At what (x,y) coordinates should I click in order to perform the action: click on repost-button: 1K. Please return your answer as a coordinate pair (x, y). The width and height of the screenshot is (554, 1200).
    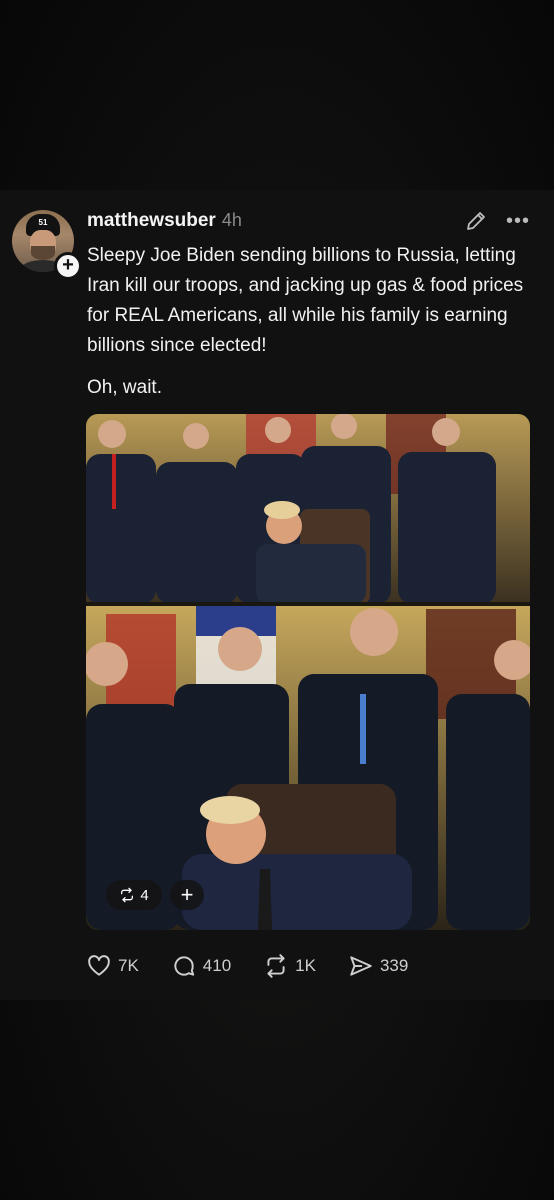
    Looking at the image, I should click on (289, 966).